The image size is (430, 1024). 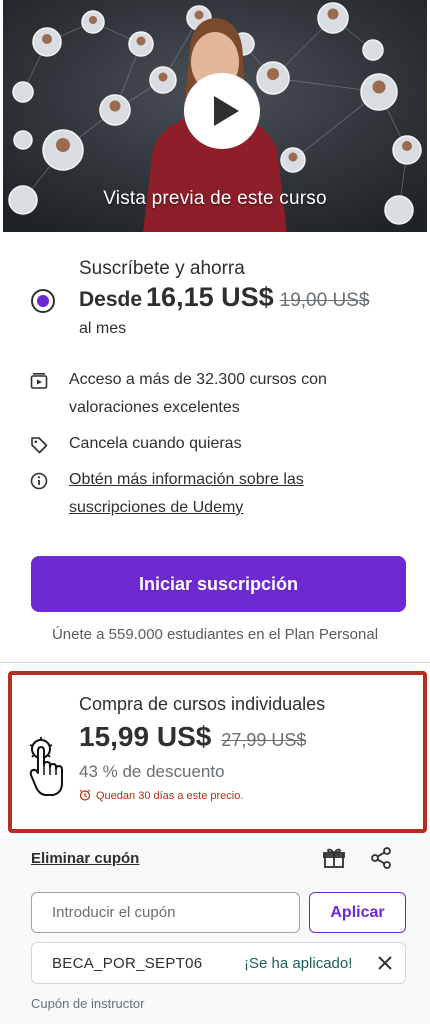 I want to click on subscription-original-price: 19,00 US$, so click(x=324, y=300).